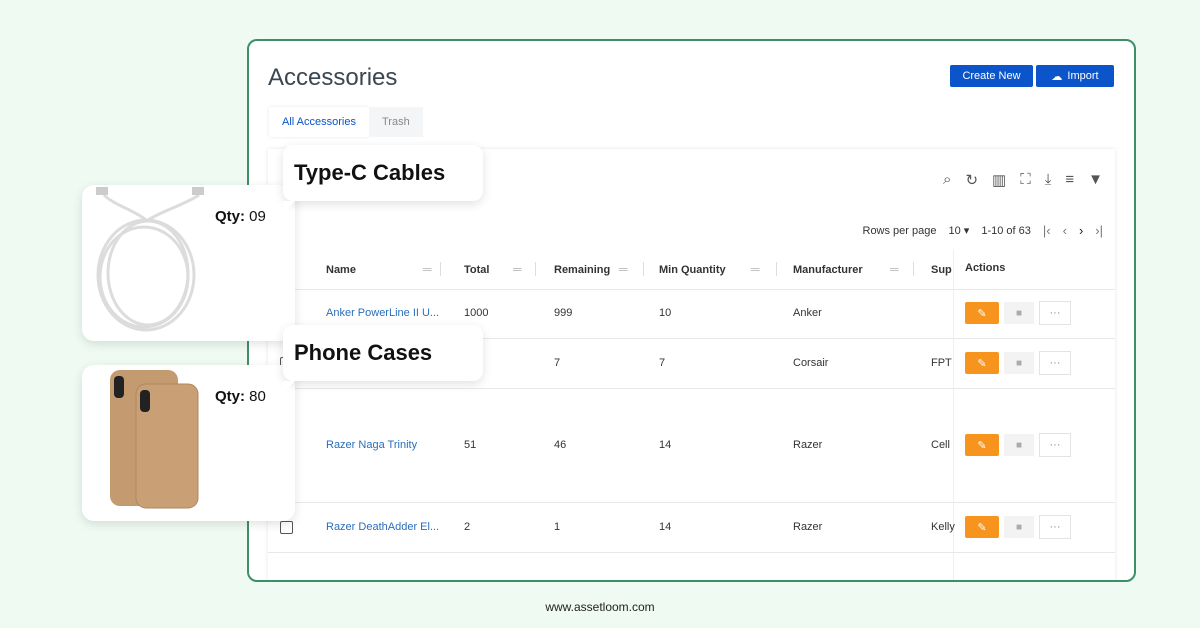  I want to click on phone-case-callout-card: Qty: 80, so click(188, 443).